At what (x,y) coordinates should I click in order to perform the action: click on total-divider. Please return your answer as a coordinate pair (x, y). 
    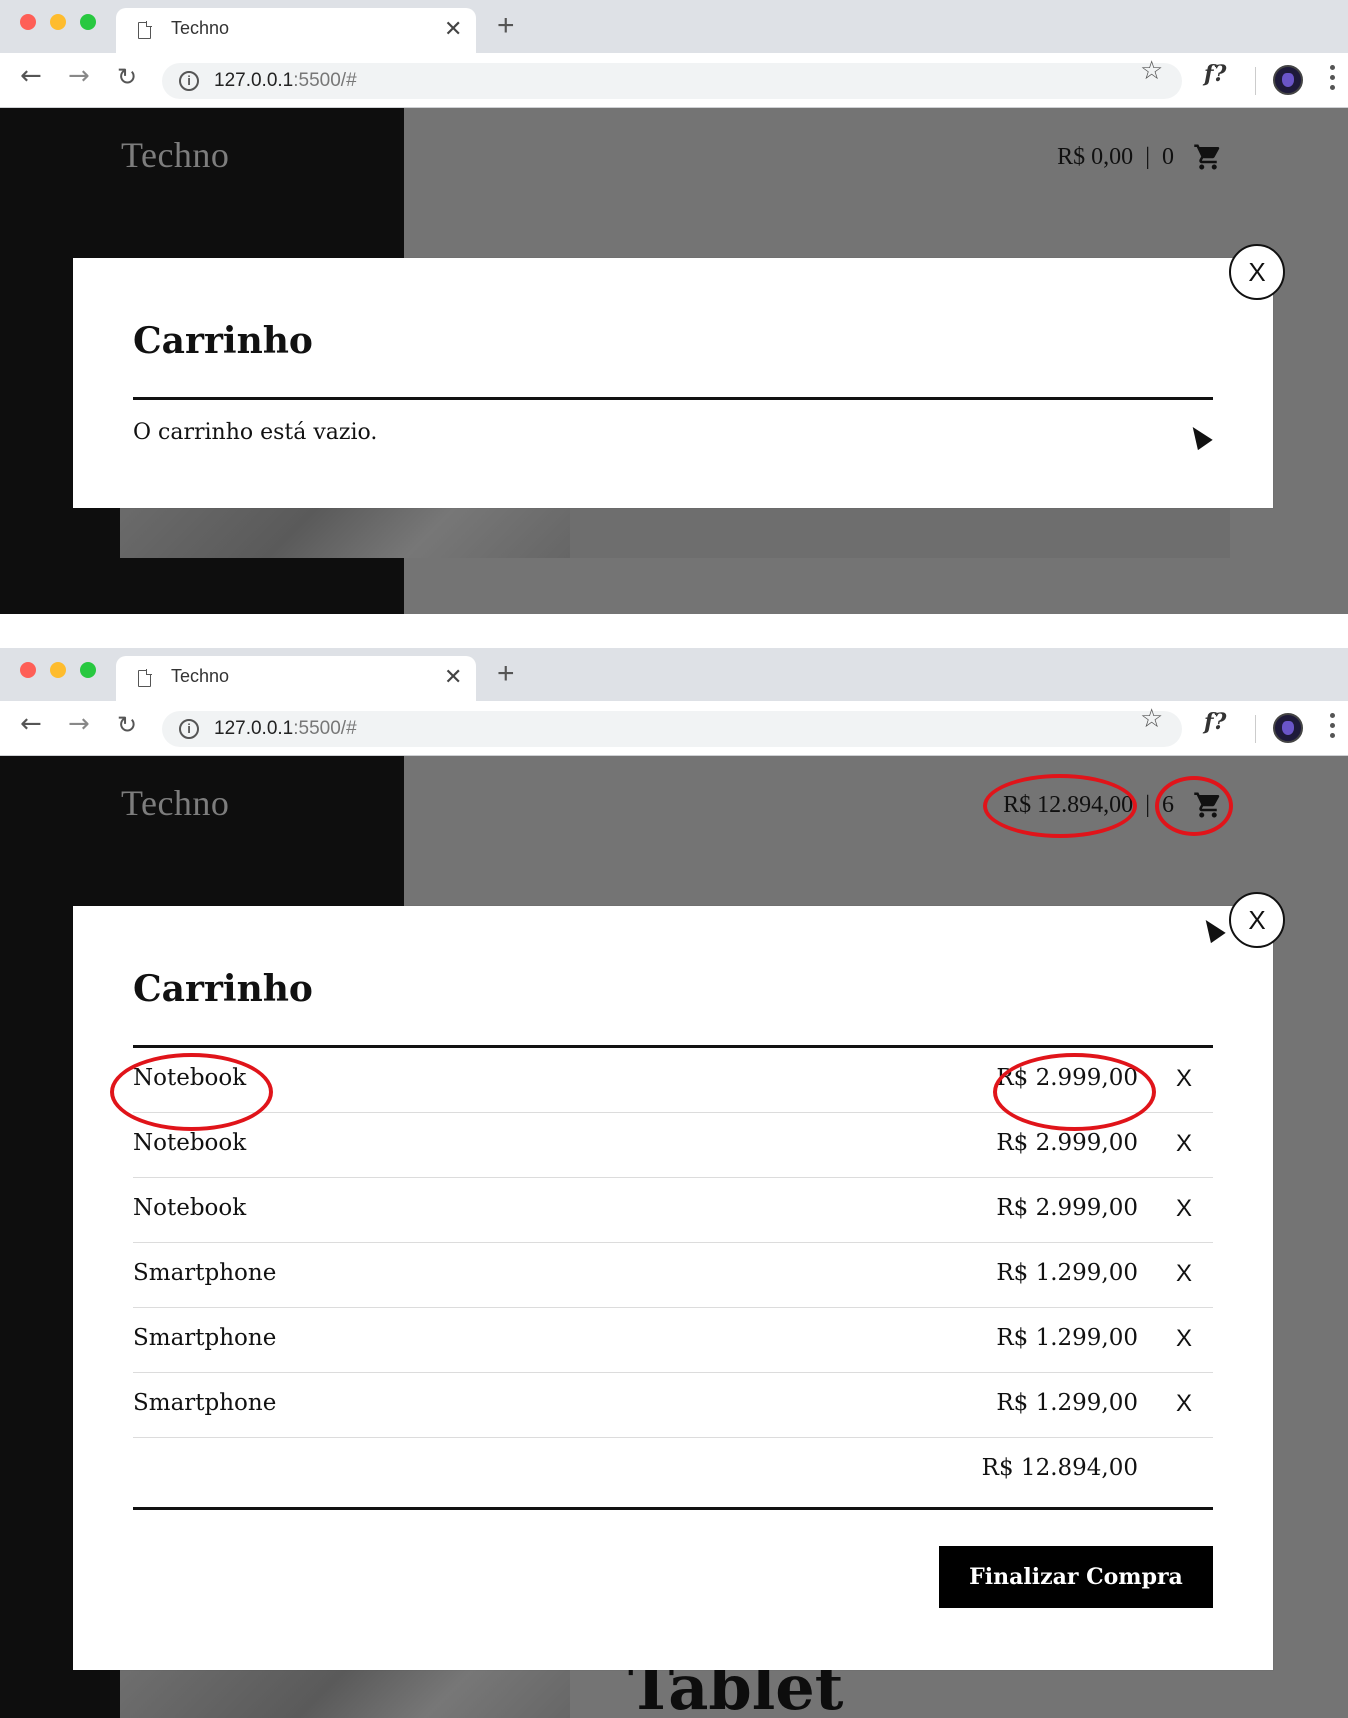
    Looking at the image, I should click on (673, 1508).